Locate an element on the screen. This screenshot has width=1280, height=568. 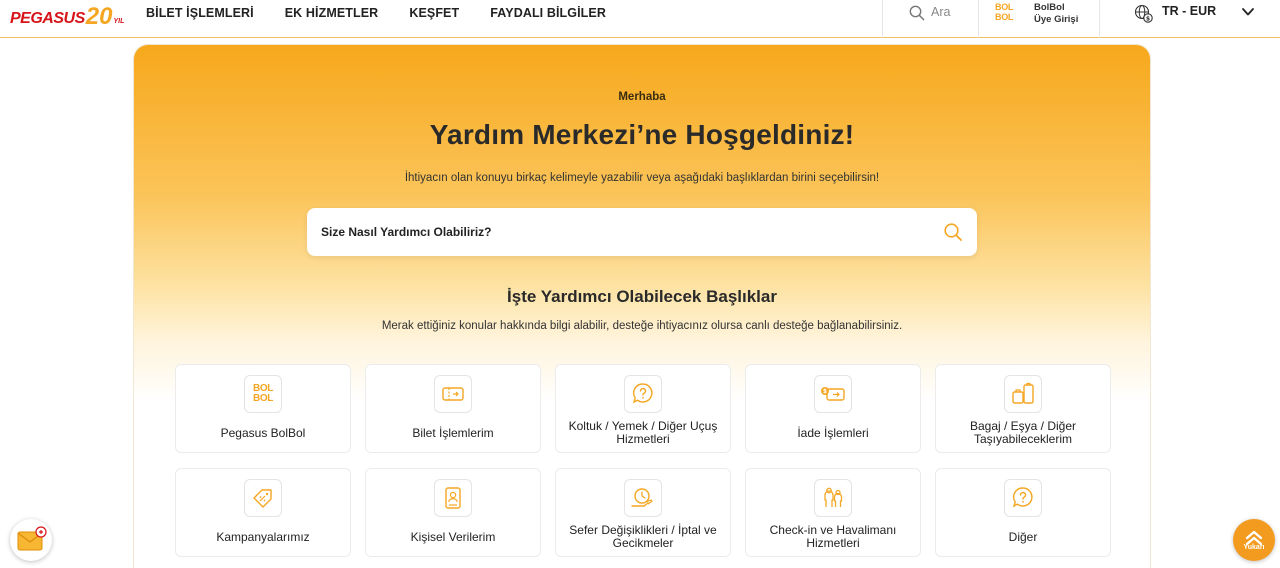
nav-bilet-islemleri: BİLET İŞLEMLERİ is located at coordinates (200, 13).